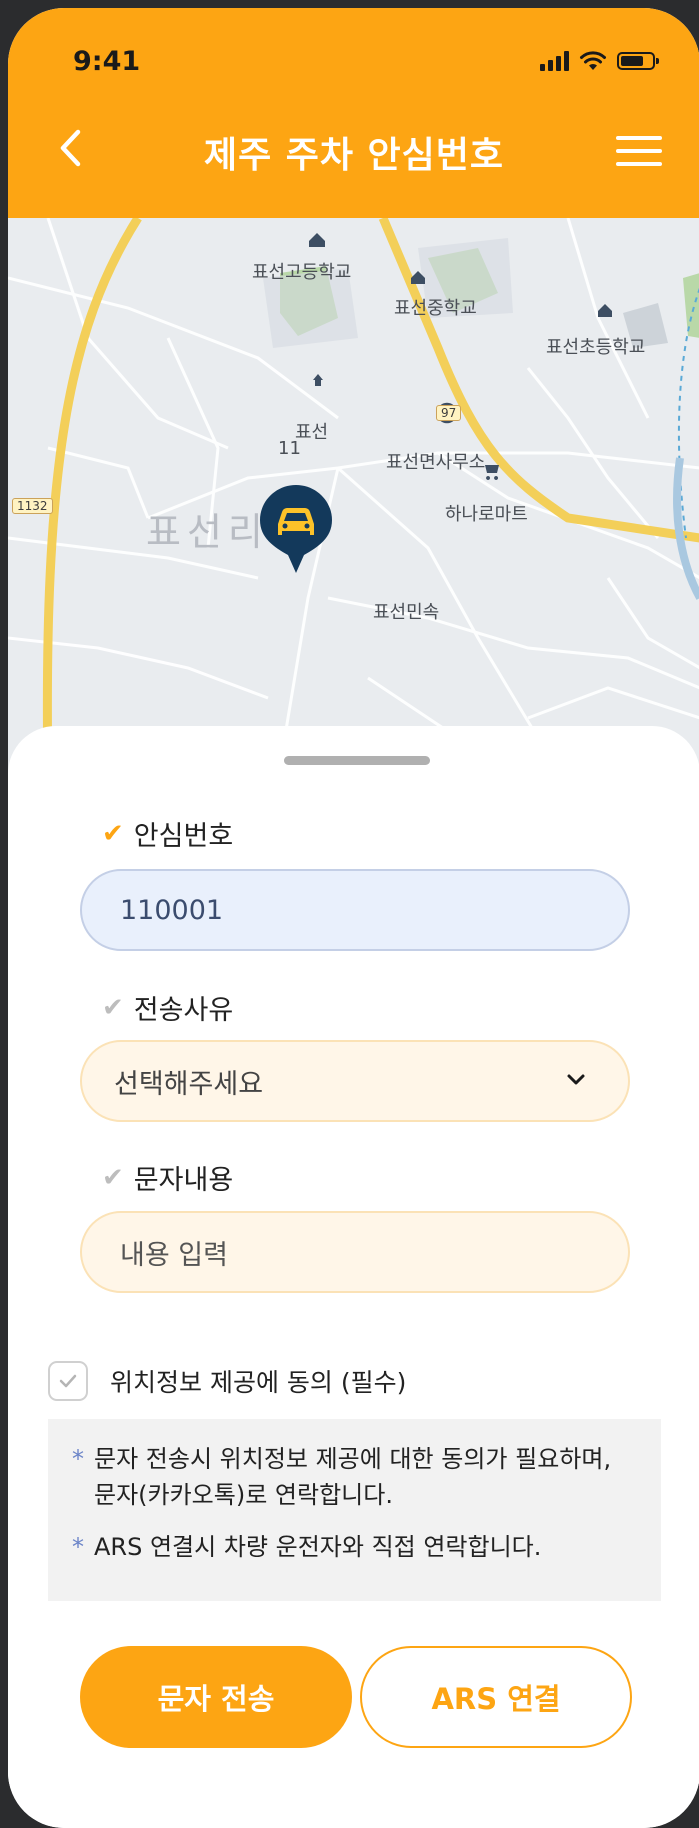  I want to click on status-time: 9:41, so click(107, 61).